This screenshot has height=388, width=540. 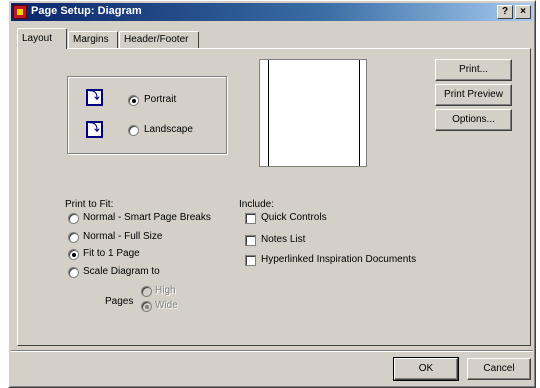 What do you see at coordinates (168, 129) in the screenshot?
I see `landscape-label: Landscape` at bounding box center [168, 129].